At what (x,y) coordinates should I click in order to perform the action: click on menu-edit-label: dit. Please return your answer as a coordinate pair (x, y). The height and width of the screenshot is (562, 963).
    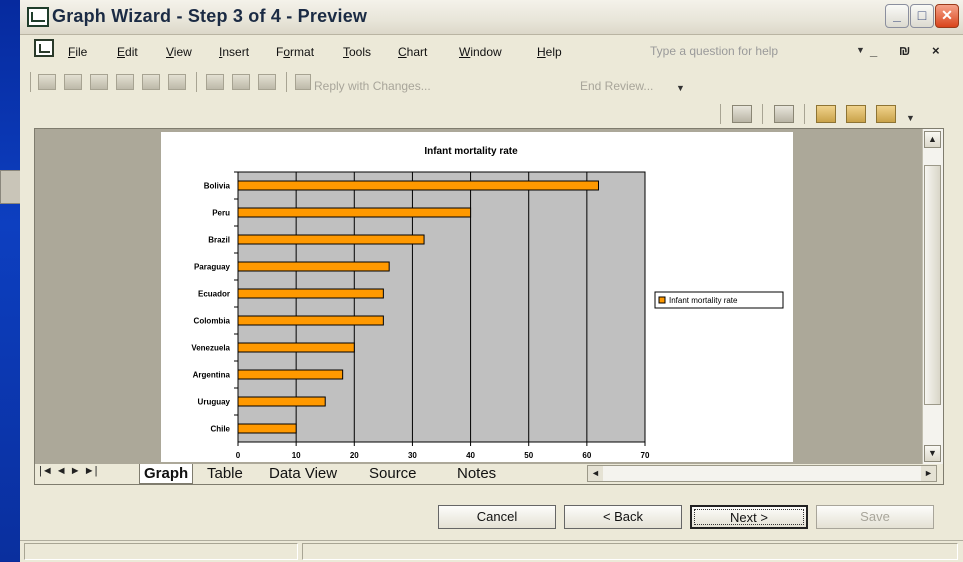
    Looking at the image, I should click on (131, 52).